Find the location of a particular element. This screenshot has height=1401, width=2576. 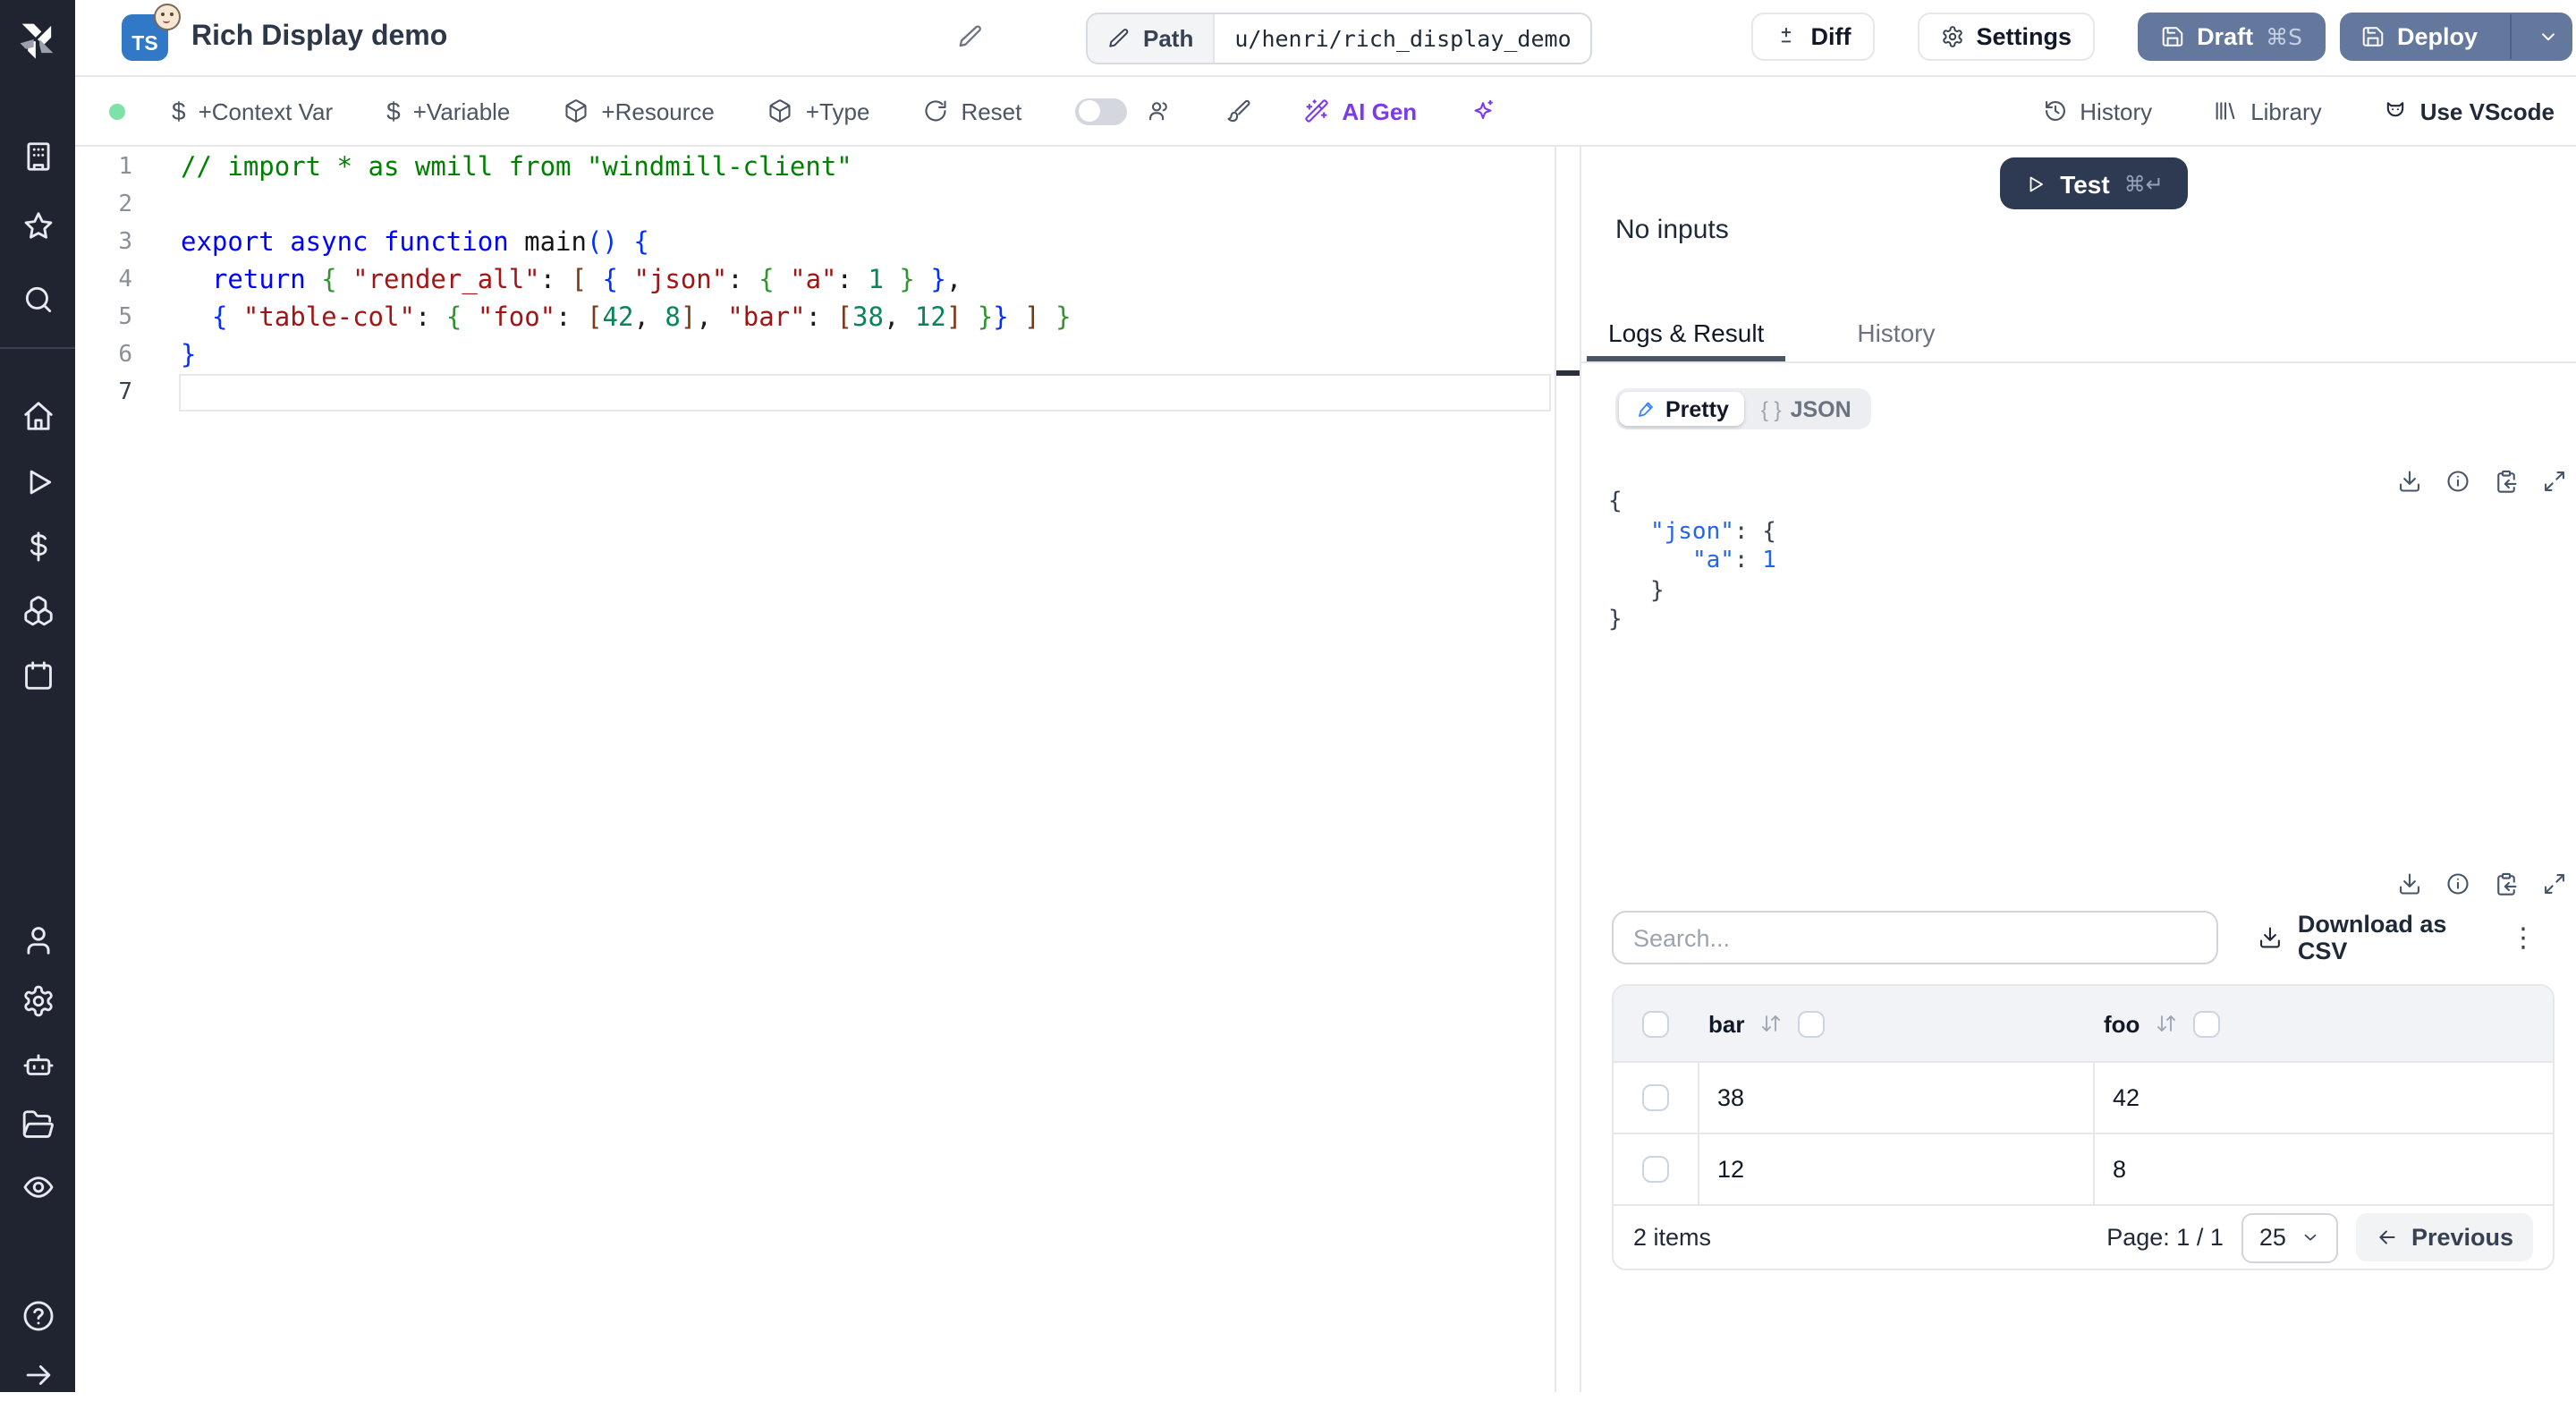

code-line: 6} is located at coordinates (815, 355).